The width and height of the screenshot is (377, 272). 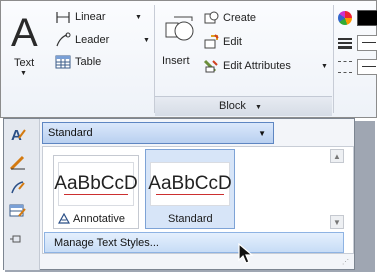 What do you see at coordinates (337, 156) in the screenshot?
I see `gallery-scroll-up-button: ▲` at bounding box center [337, 156].